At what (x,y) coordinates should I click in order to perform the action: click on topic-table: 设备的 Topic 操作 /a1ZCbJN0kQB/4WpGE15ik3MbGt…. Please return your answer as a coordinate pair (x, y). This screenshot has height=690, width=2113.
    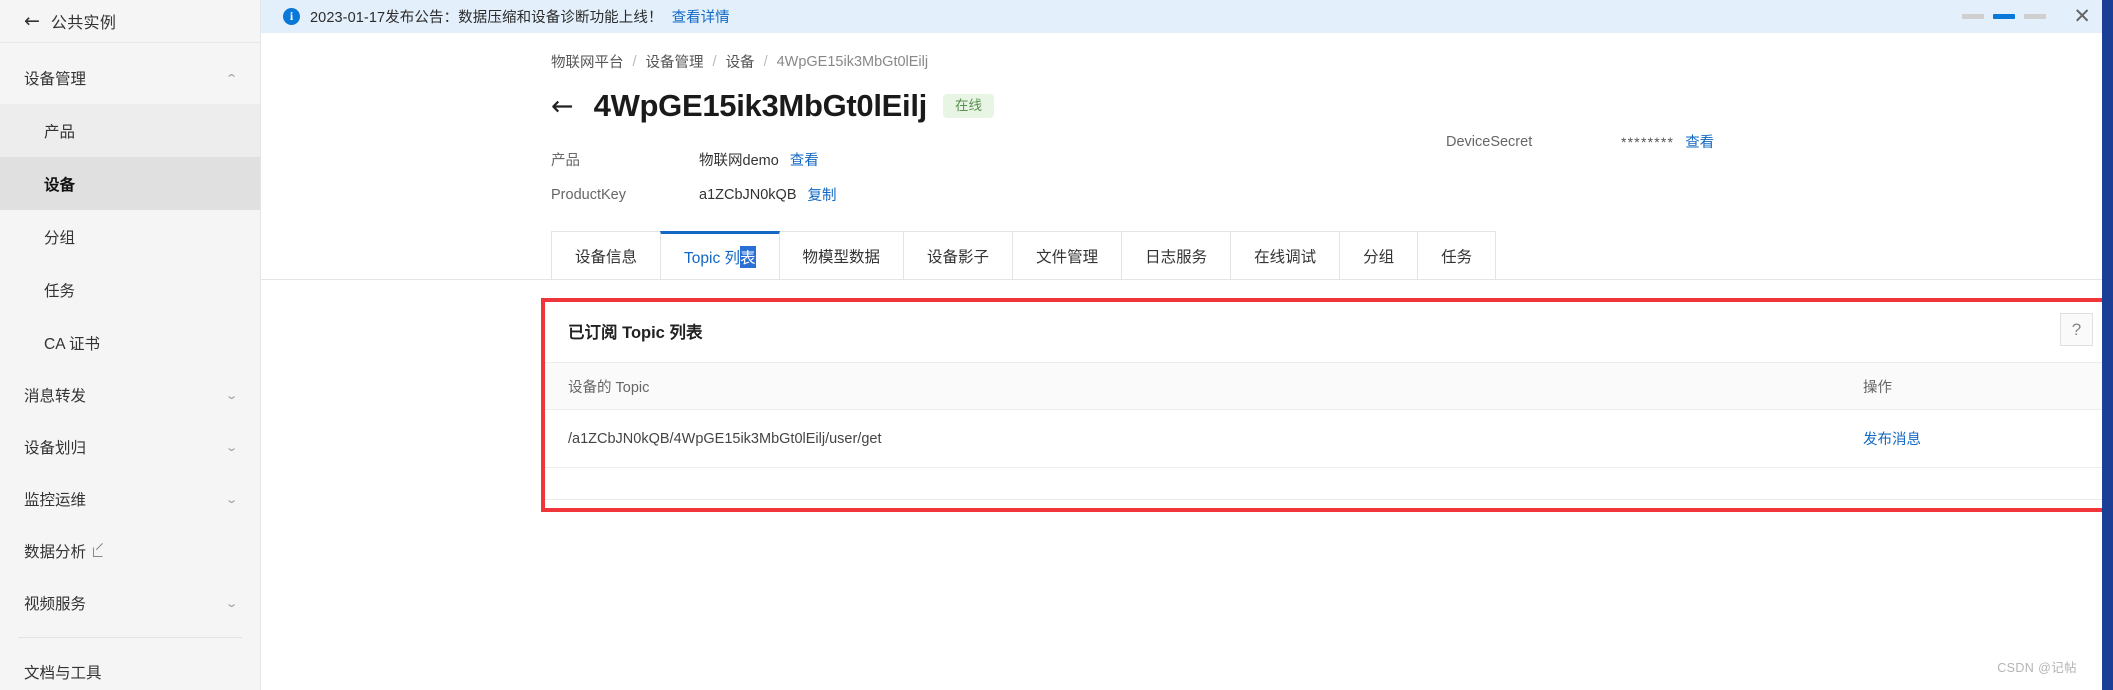
    Looking at the image, I should click on (1329, 415).